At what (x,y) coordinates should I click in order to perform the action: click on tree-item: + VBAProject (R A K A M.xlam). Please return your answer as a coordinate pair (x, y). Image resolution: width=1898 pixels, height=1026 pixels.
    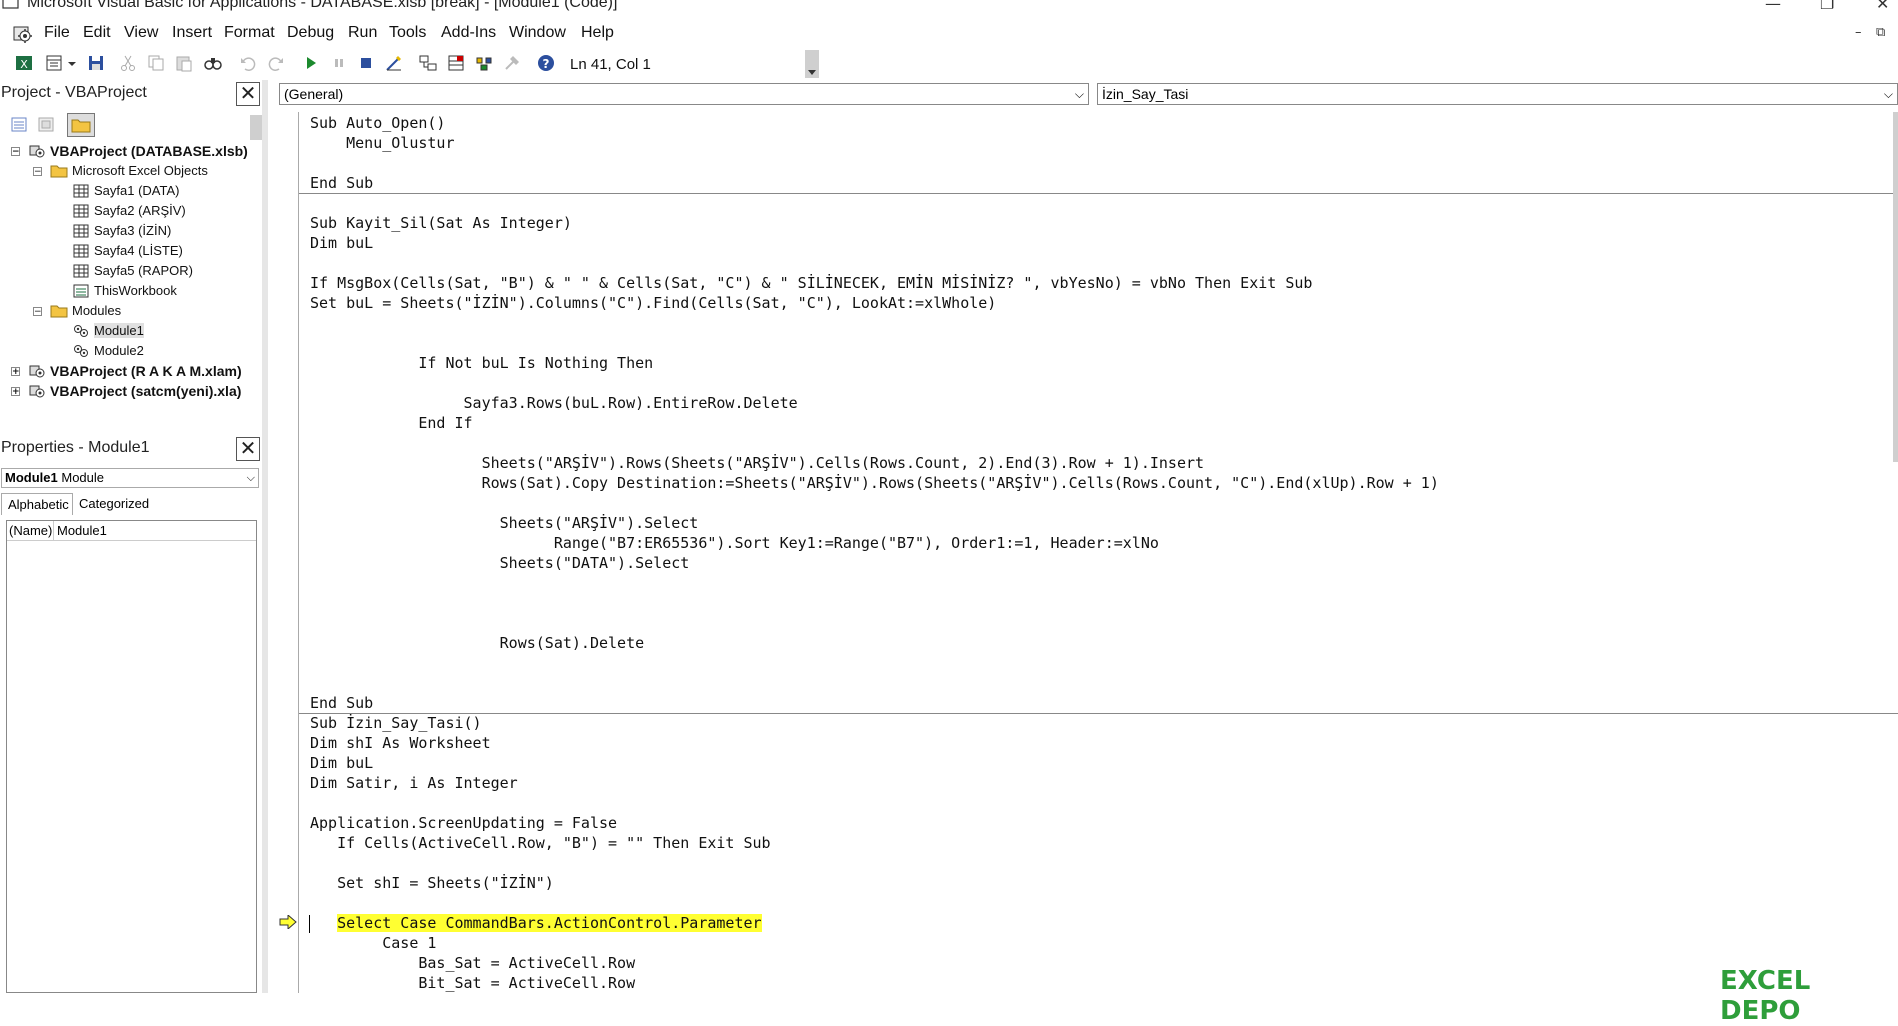
    Looking at the image, I should click on (129, 371).